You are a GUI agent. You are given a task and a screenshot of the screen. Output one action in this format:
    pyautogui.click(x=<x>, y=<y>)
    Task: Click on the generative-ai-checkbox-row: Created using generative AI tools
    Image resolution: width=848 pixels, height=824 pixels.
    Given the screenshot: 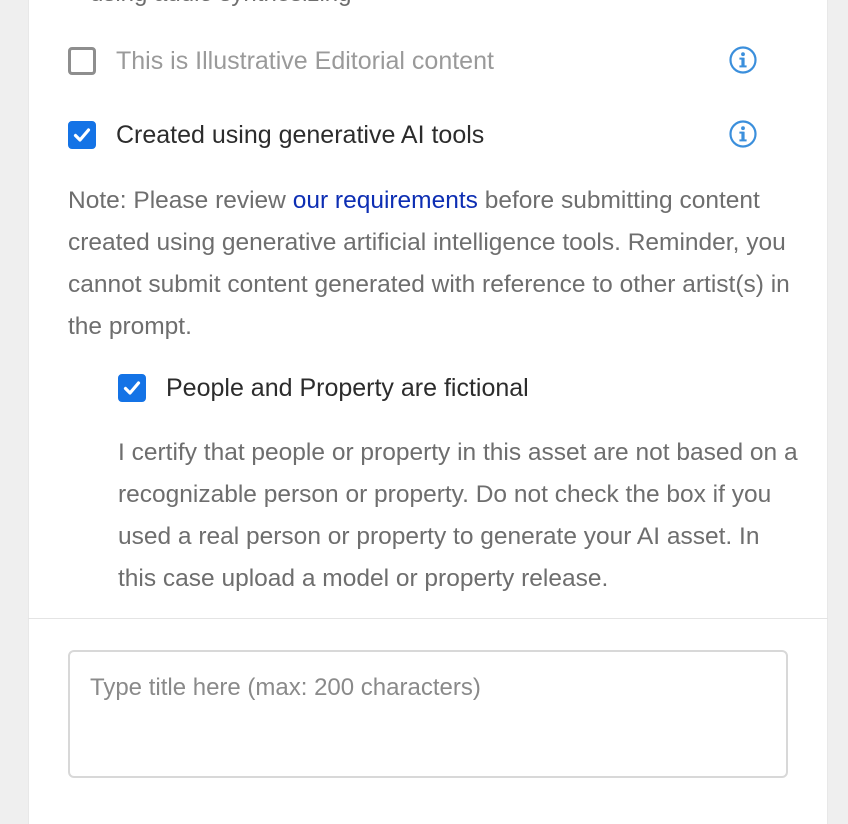 What is the action you would take?
    pyautogui.click(x=276, y=135)
    